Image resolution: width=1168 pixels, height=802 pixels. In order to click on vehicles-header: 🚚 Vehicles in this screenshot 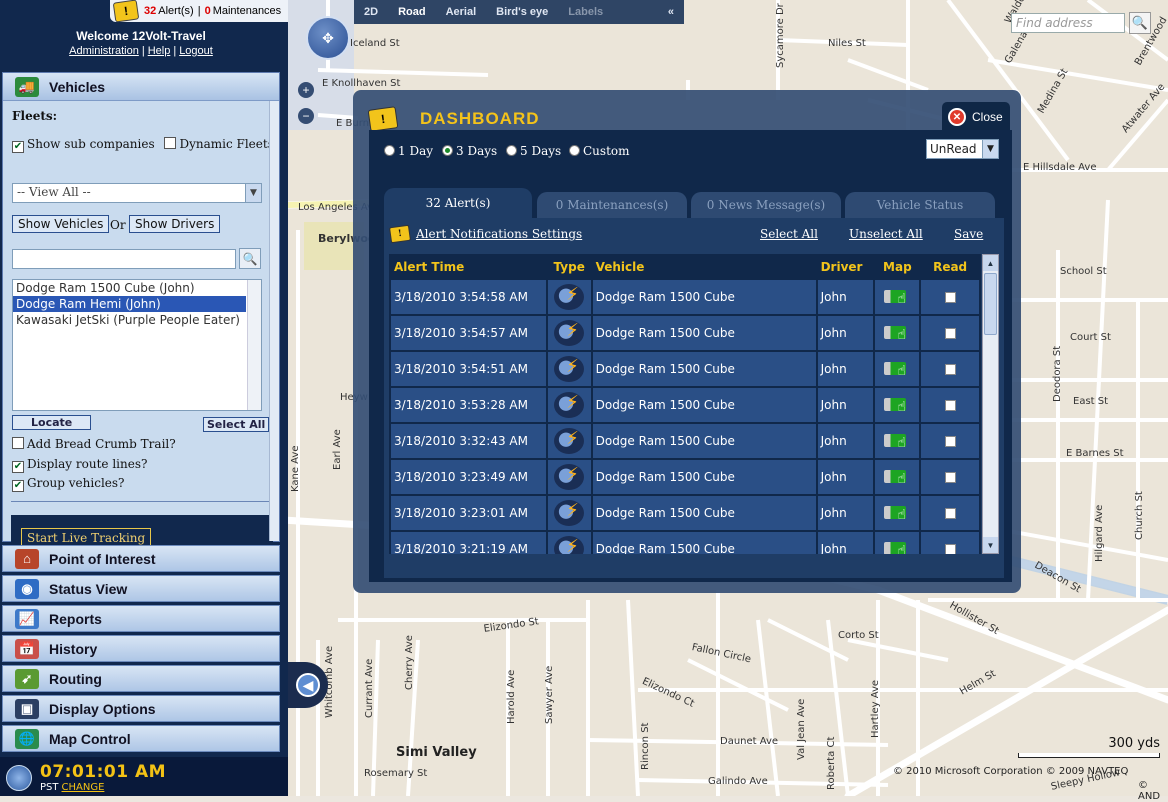, I will do `click(141, 87)`.